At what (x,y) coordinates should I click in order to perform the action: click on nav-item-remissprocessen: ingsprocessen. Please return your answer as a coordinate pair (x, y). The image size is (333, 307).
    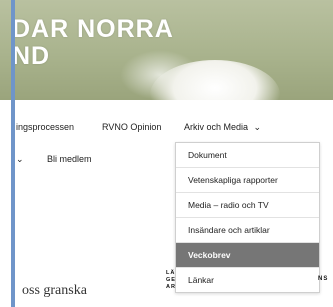
    Looking at the image, I should click on (45, 127).